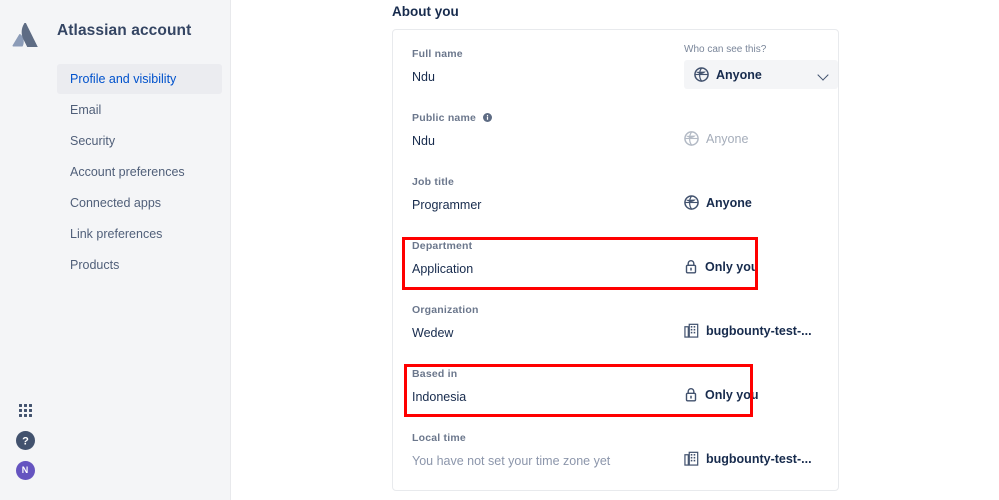  I want to click on page-title: About you, so click(425, 11).